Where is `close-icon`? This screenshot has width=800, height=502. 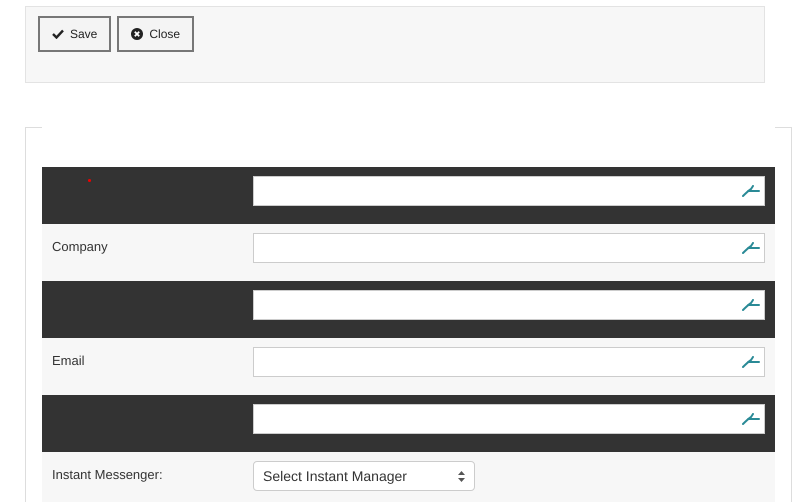
close-icon is located at coordinates (137, 34).